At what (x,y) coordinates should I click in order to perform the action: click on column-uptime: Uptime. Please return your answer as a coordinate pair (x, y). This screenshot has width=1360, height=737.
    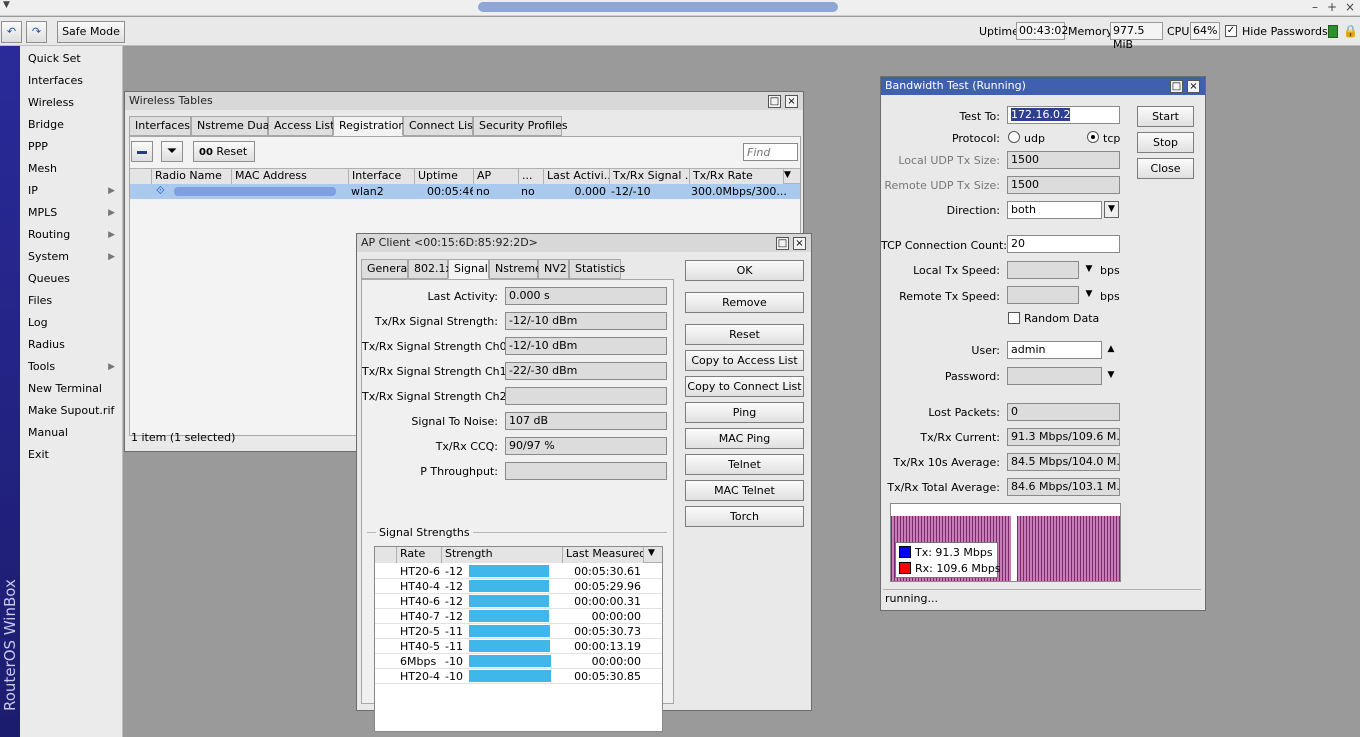
    Looking at the image, I should click on (444, 177).